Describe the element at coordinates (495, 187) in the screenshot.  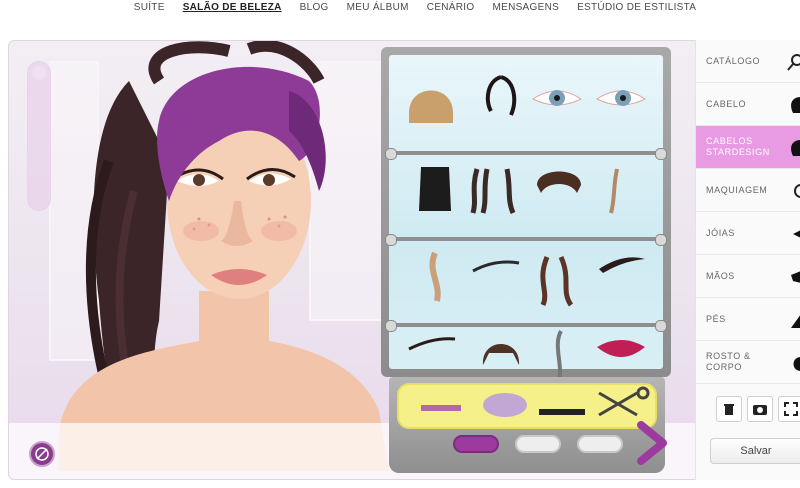
I see `closet-item-hair-dreads` at that location.